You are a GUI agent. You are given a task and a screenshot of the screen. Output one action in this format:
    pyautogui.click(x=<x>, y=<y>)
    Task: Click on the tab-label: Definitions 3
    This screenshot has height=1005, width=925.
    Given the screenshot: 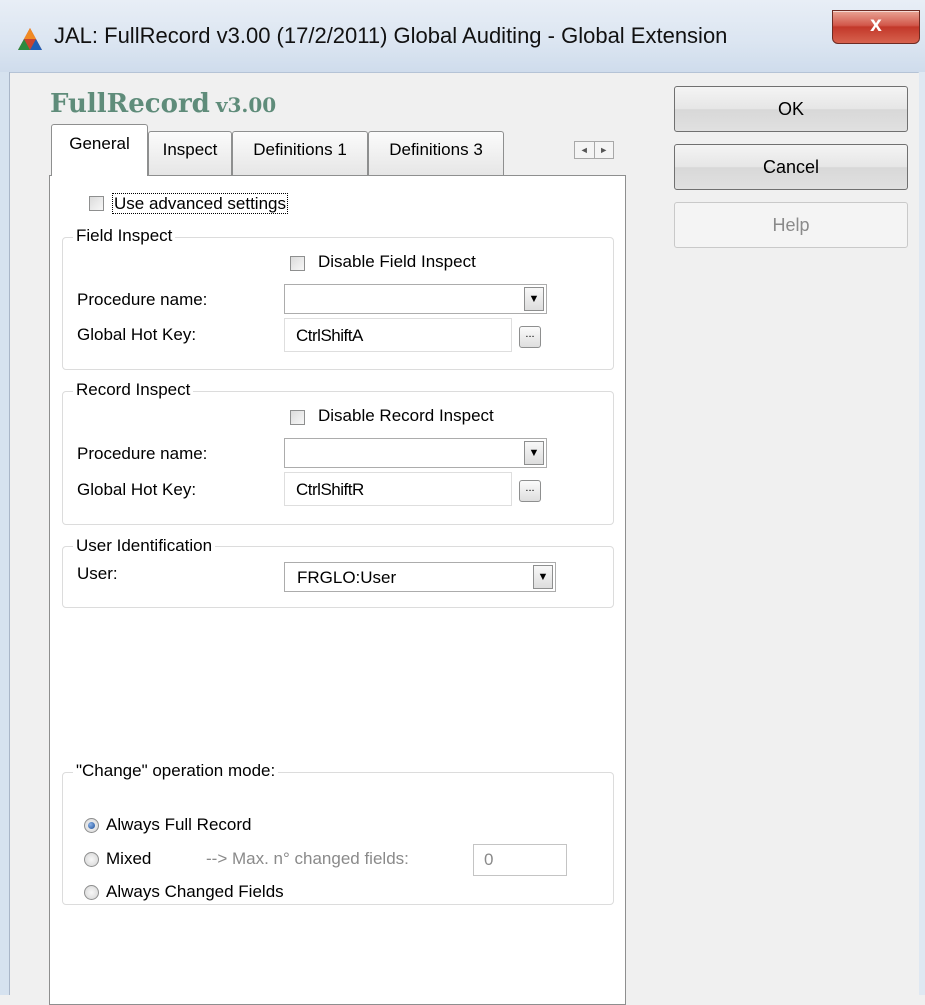 What is the action you would take?
    pyautogui.click(x=436, y=149)
    